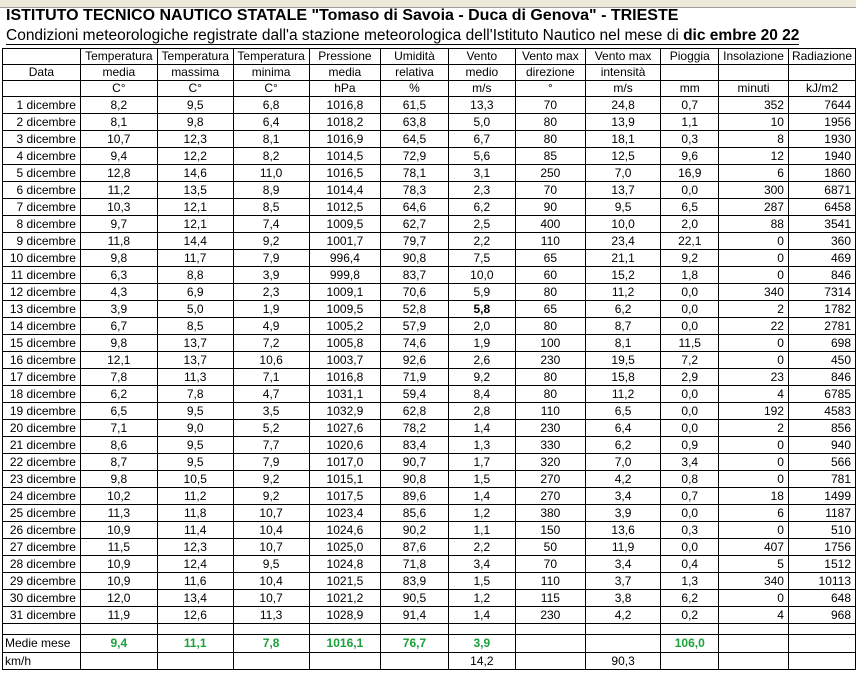  What do you see at coordinates (821, 615) in the screenshot?
I see `data-cell: 968` at bounding box center [821, 615].